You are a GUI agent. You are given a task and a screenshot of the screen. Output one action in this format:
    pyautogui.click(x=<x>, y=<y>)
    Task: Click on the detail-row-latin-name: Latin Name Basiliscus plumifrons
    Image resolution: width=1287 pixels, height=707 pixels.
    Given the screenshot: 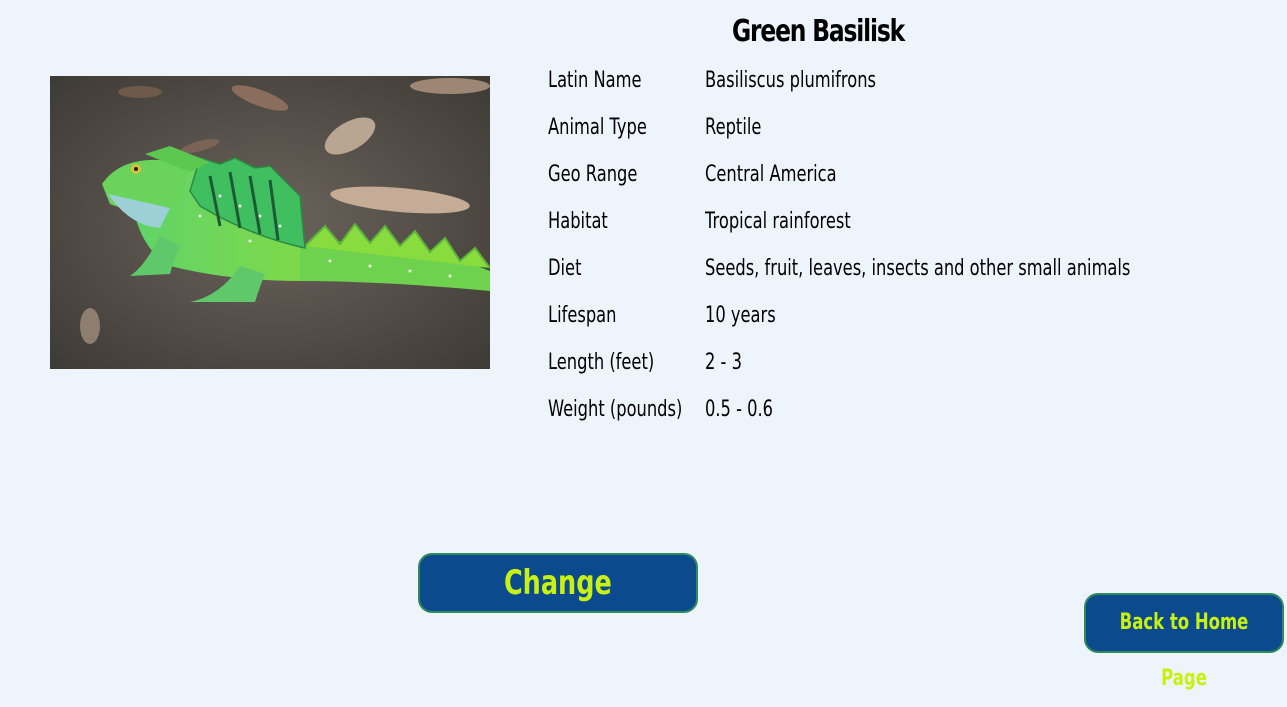 What is the action you would take?
    pyautogui.click(x=898, y=87)
    